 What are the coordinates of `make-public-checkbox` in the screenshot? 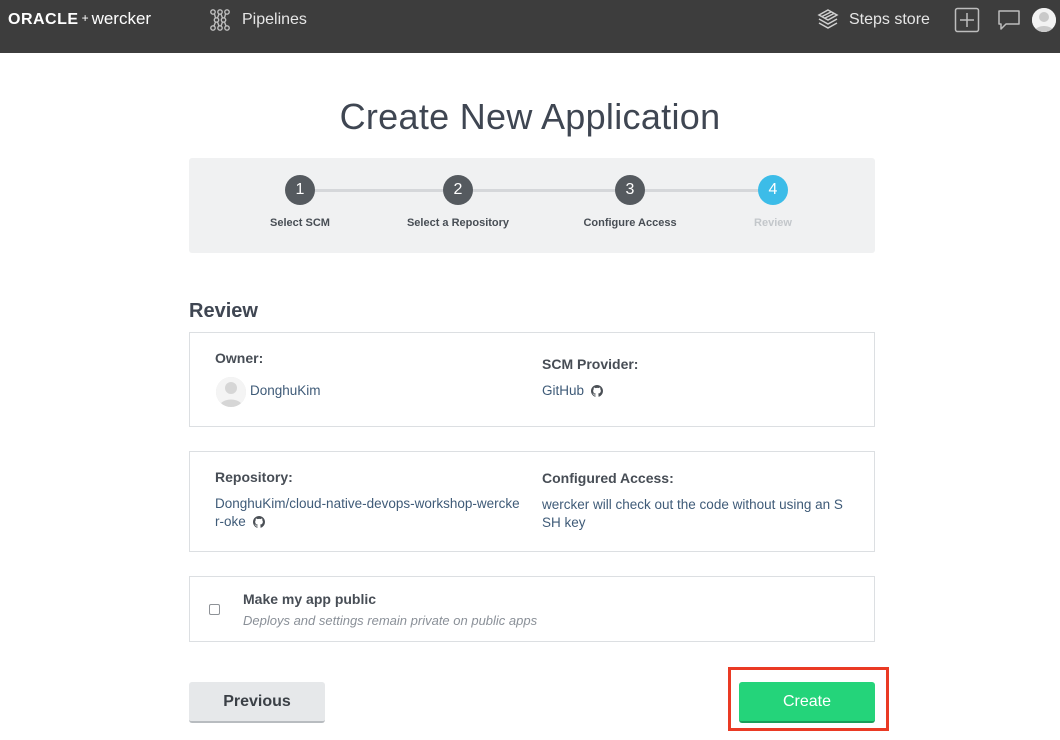 It's located at (214, 609).